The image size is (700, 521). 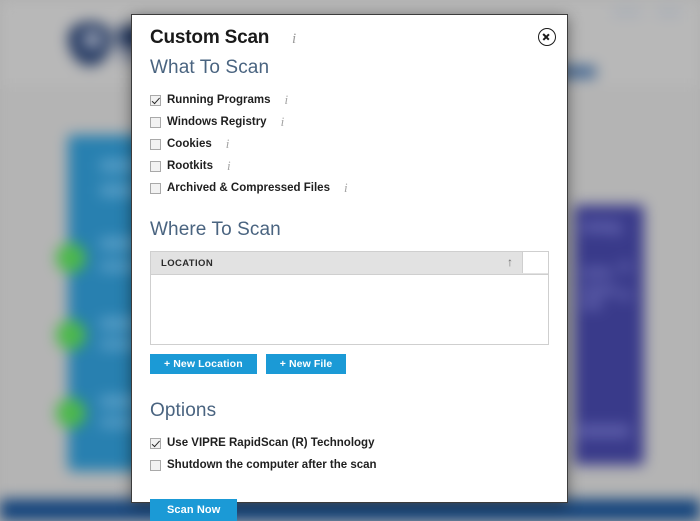 What do you see at coordinates (215, 229) in the screenshot?
I see `where-to-scan-heading: Where To Scan` at bounding box center [215, 229].